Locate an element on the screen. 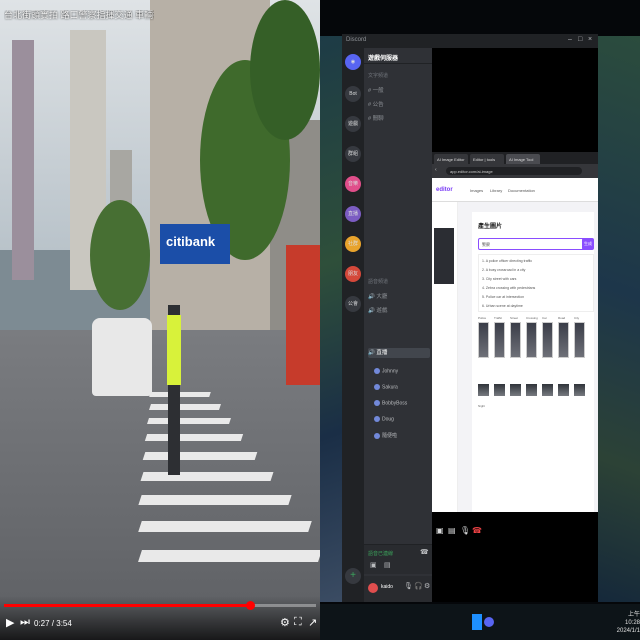 This screenshot has width=640, height=640. home-icon: ◉ is located at coordinates (353, 62).